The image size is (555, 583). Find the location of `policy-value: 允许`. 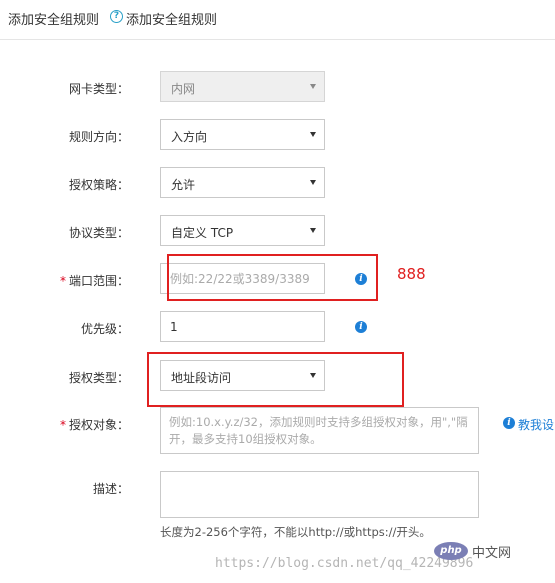

policy-value: 允许 is located at coordinates (183, 185).